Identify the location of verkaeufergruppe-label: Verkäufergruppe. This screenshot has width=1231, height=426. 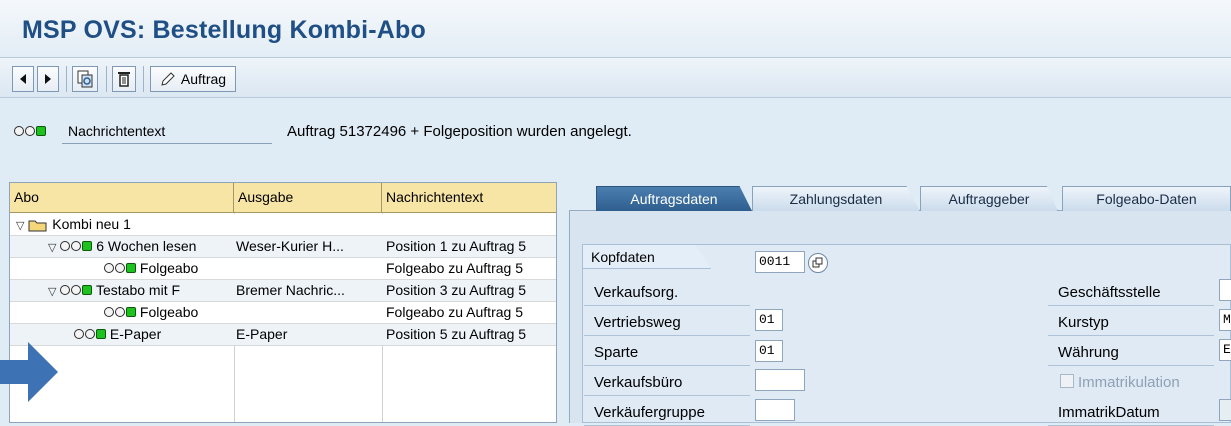
(667, 412).